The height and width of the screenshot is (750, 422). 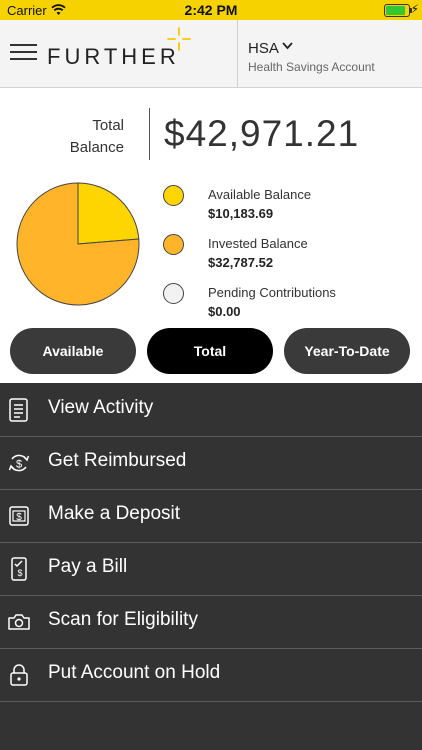 What do you see at coordinates (311, 67) in the screenshot?
I see `account-subtitle: Health Savings Account` at bounding box center [311, 67].